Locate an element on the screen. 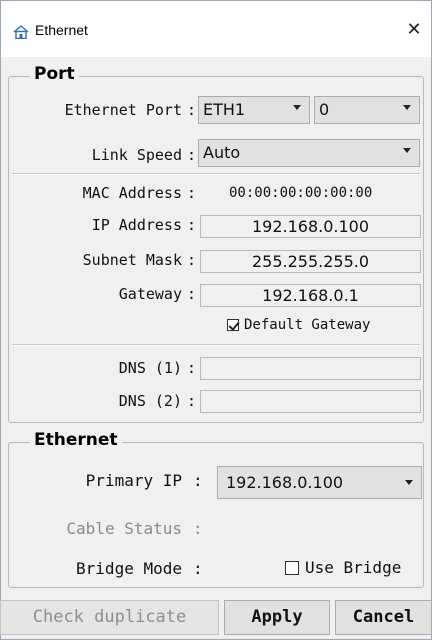 Image resolution: width=432 pixels, height=640 pixels. check-icon is located at coordinates (234, 325).